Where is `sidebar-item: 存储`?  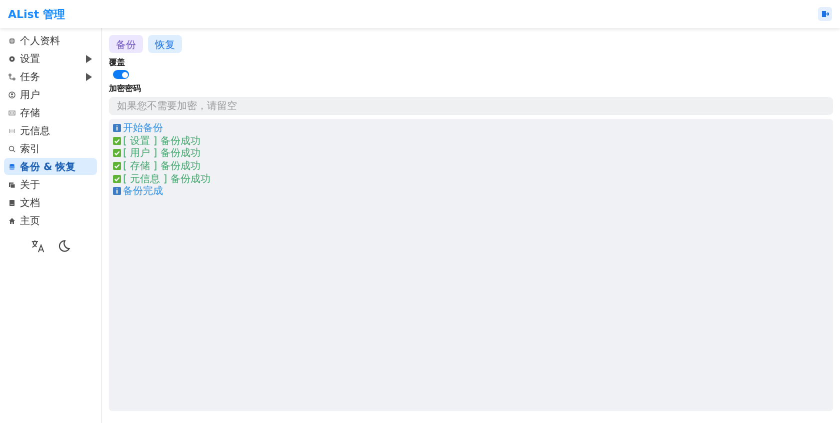 sidebar-item: 存储 is located at coordinates (50, 112).